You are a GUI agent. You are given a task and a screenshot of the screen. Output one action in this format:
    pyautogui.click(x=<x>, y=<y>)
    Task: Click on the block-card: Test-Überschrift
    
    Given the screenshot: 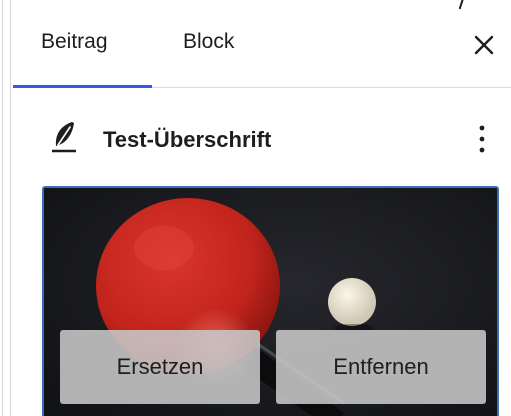 What is the action you would take?
    pyautogui.click(x=262, y=142)
    